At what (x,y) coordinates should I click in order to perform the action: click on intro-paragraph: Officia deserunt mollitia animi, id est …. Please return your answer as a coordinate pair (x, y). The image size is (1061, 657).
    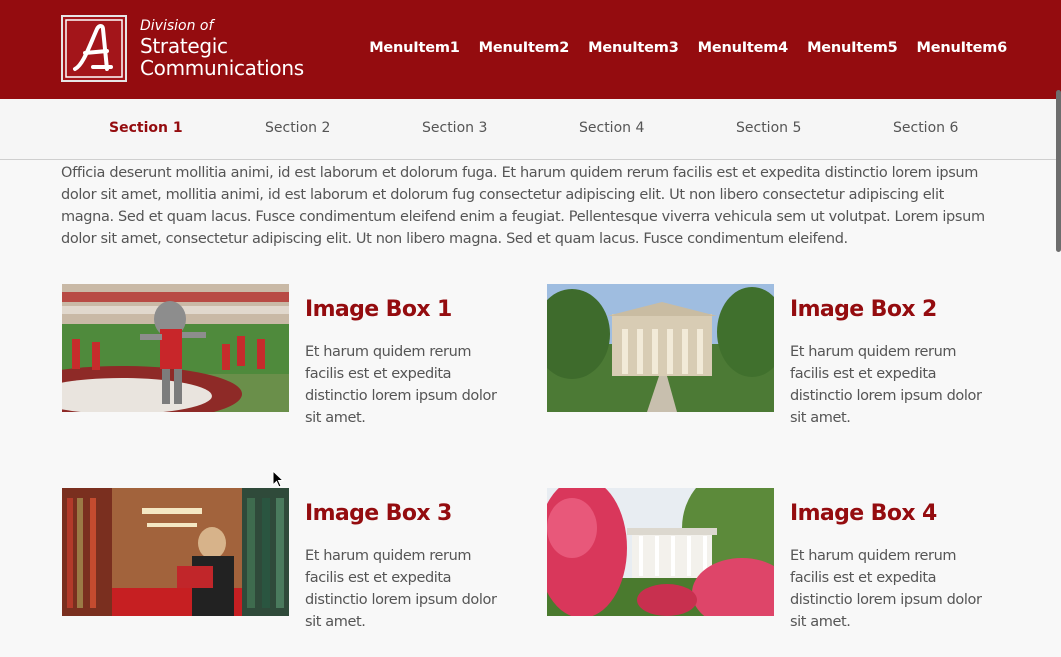
    Looking at the image, I should click on (523, 206).